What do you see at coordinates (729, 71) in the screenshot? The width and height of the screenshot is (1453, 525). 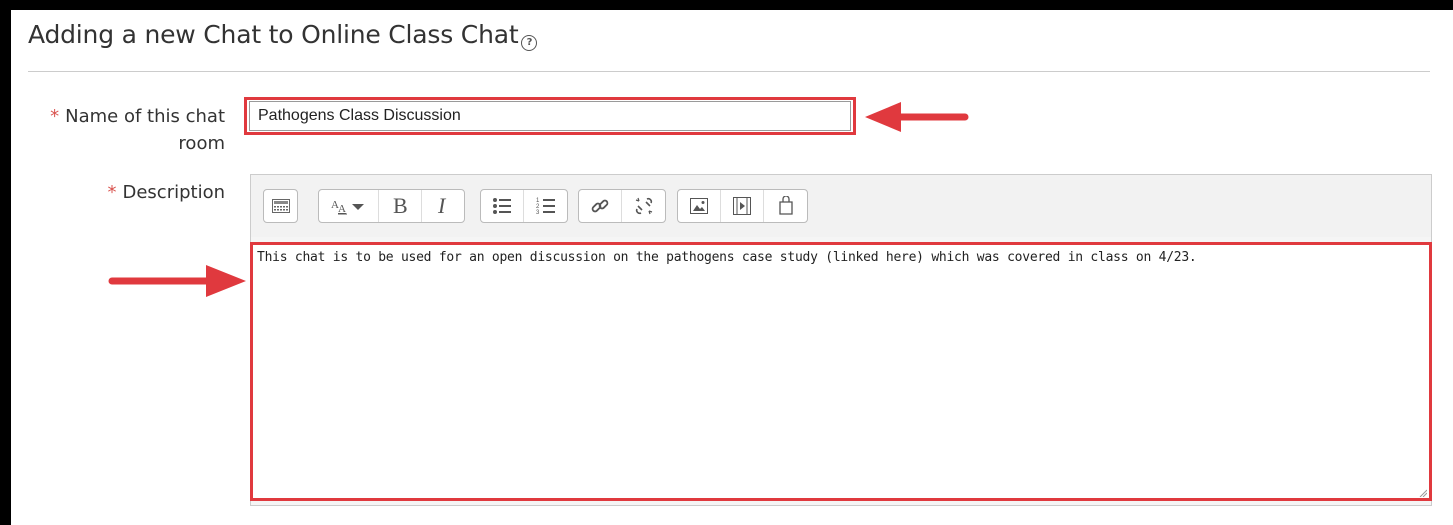 I see `title-divider` at bounding box center [729, 71].